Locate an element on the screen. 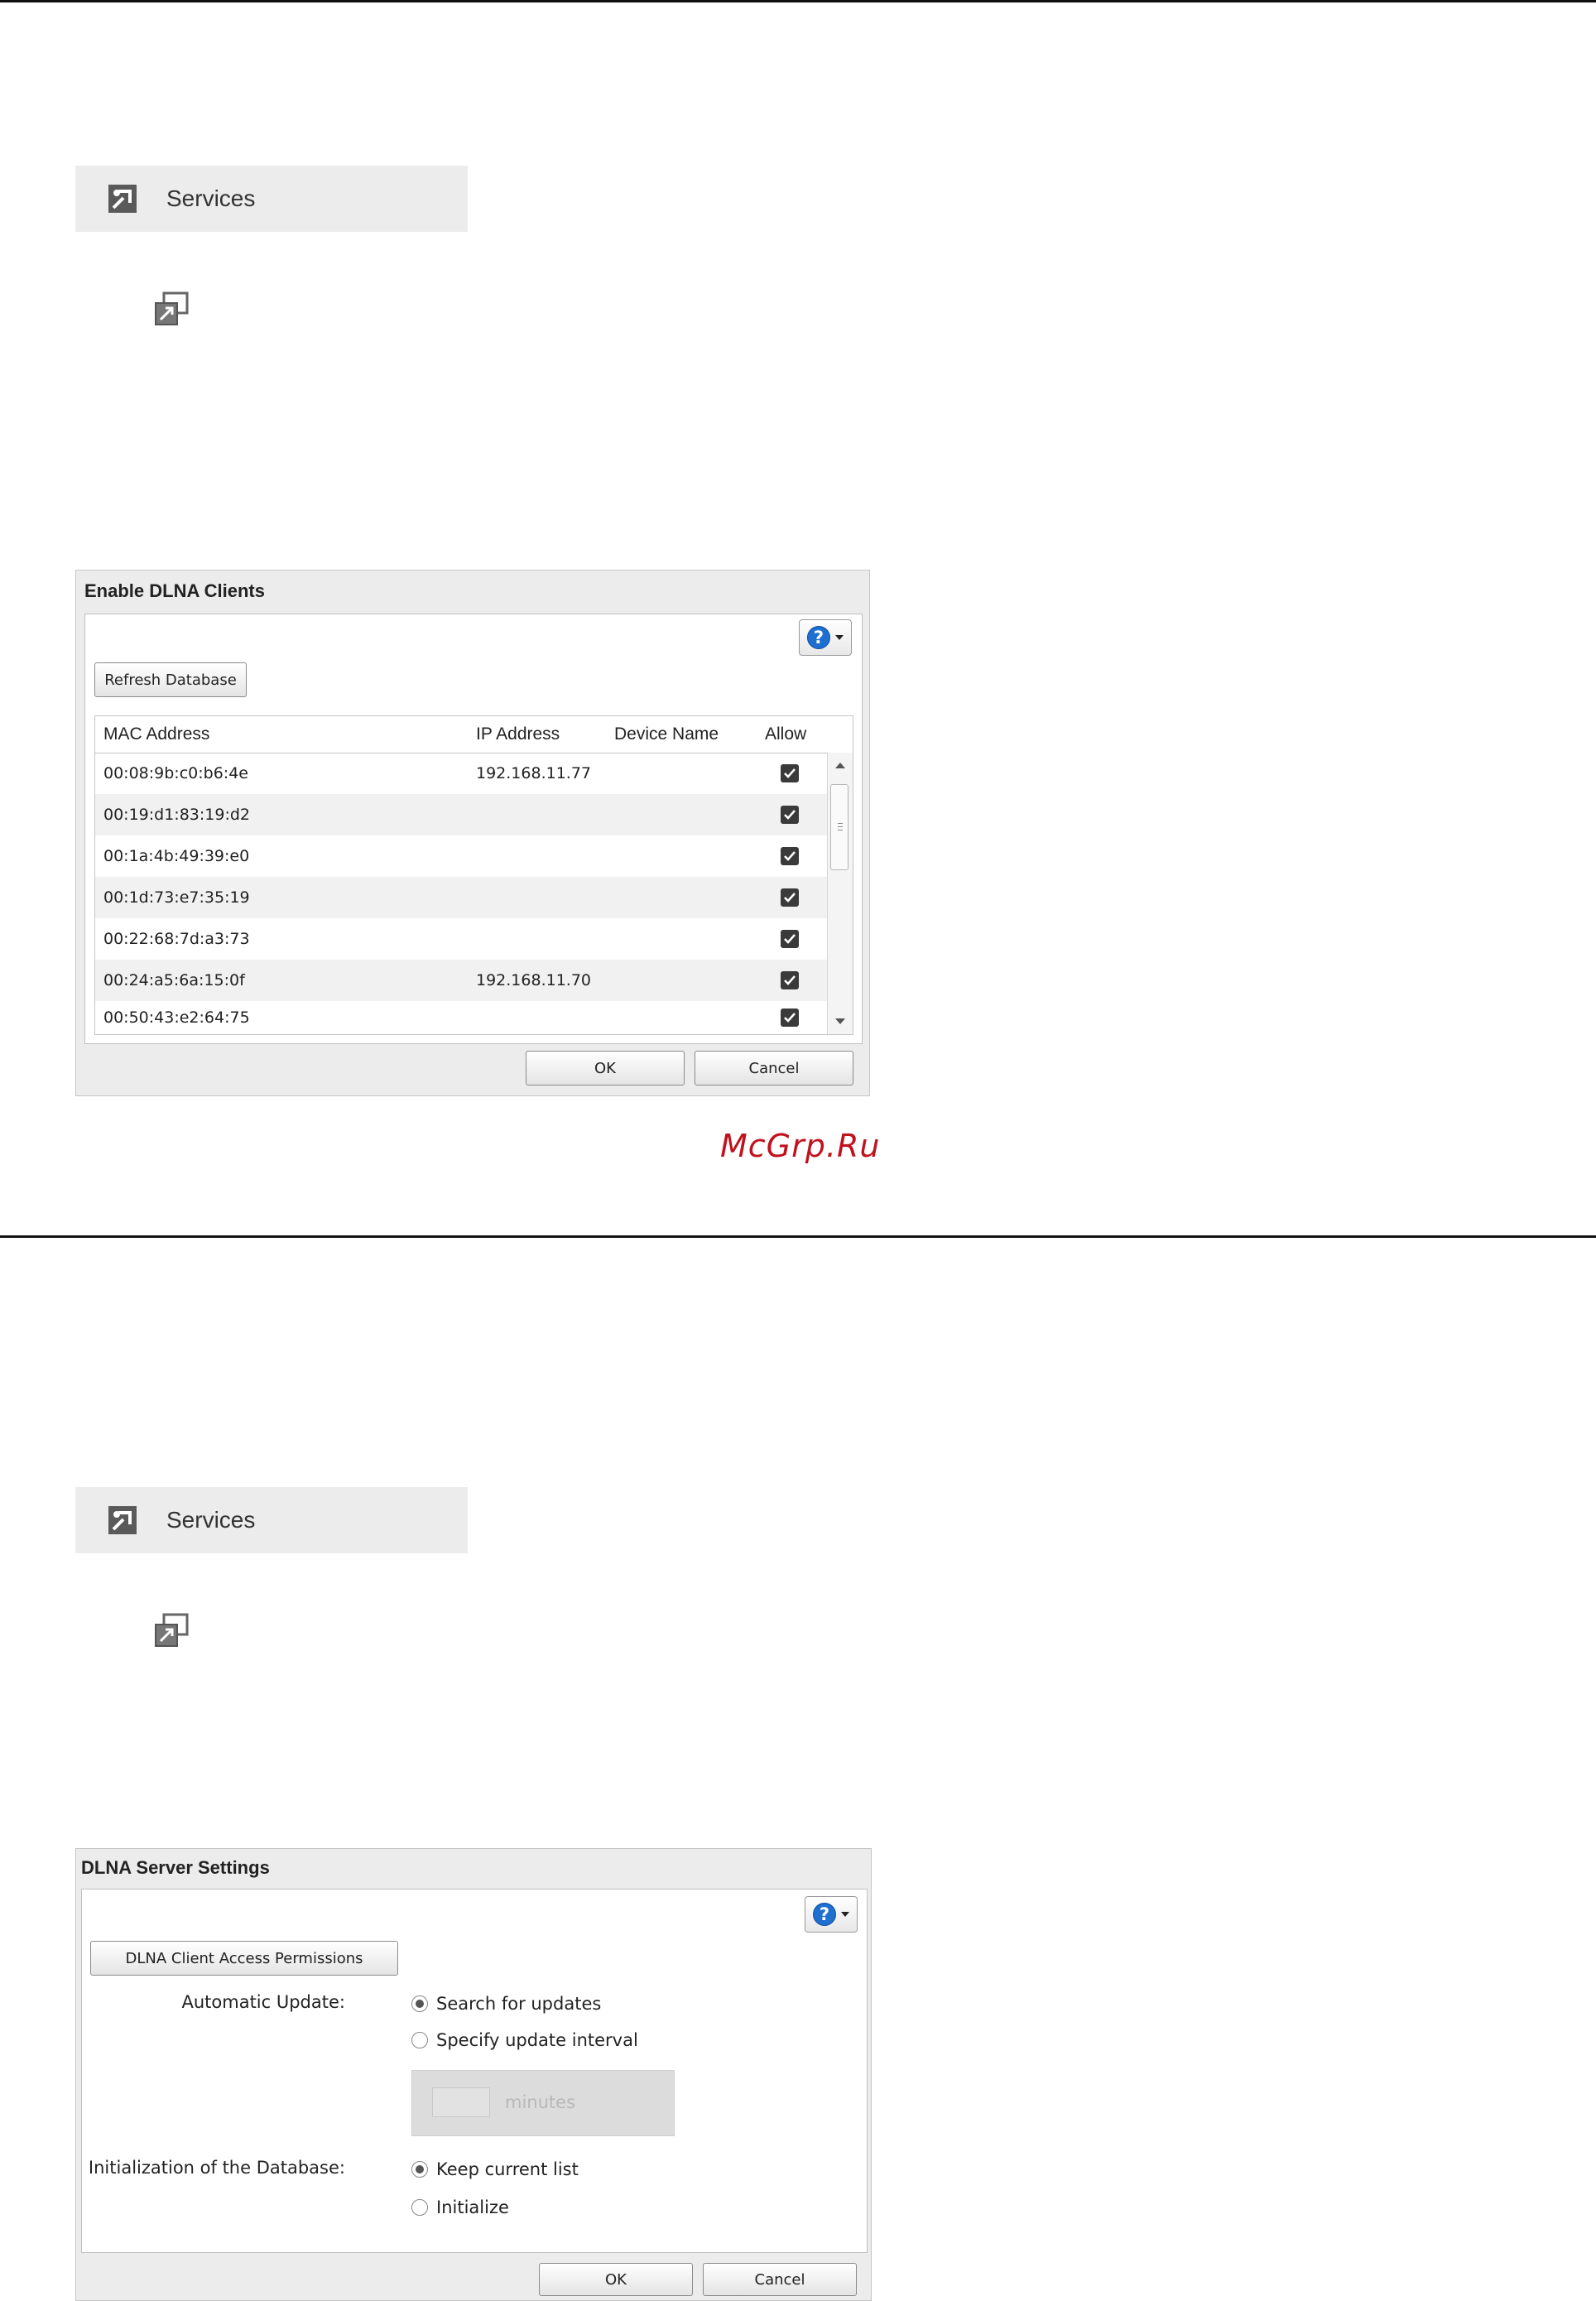 The height and width of the screenshot is (2301, 1596). search-for-updates-option: Search for updates is located at coordinates (506, 2004).